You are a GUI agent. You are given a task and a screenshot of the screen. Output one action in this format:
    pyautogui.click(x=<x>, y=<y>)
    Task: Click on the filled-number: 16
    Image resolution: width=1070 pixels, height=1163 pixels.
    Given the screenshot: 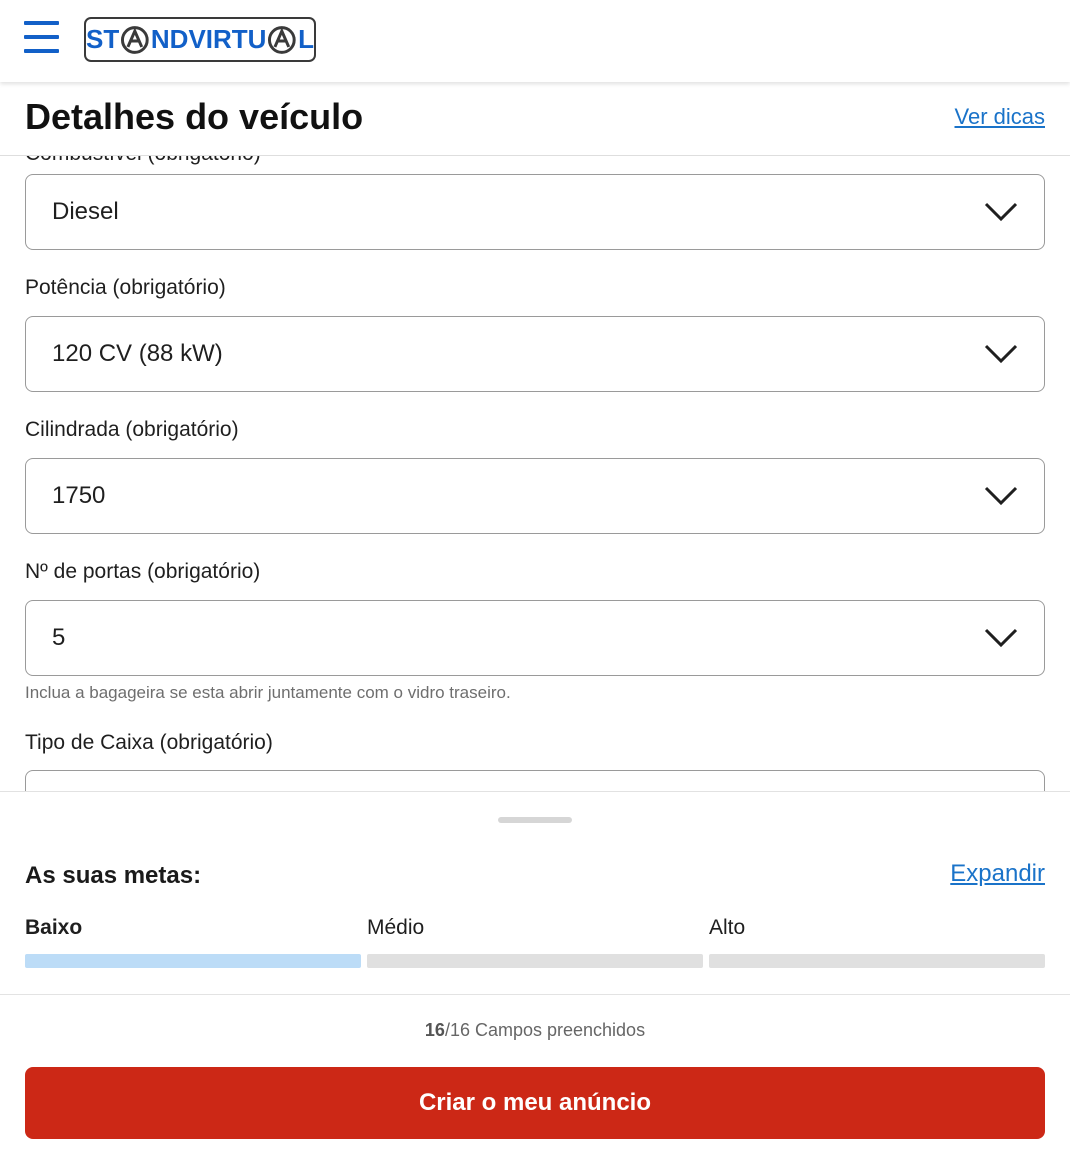 What is the action you would take?
    pyautogui.click(x=434, y=1030)
    